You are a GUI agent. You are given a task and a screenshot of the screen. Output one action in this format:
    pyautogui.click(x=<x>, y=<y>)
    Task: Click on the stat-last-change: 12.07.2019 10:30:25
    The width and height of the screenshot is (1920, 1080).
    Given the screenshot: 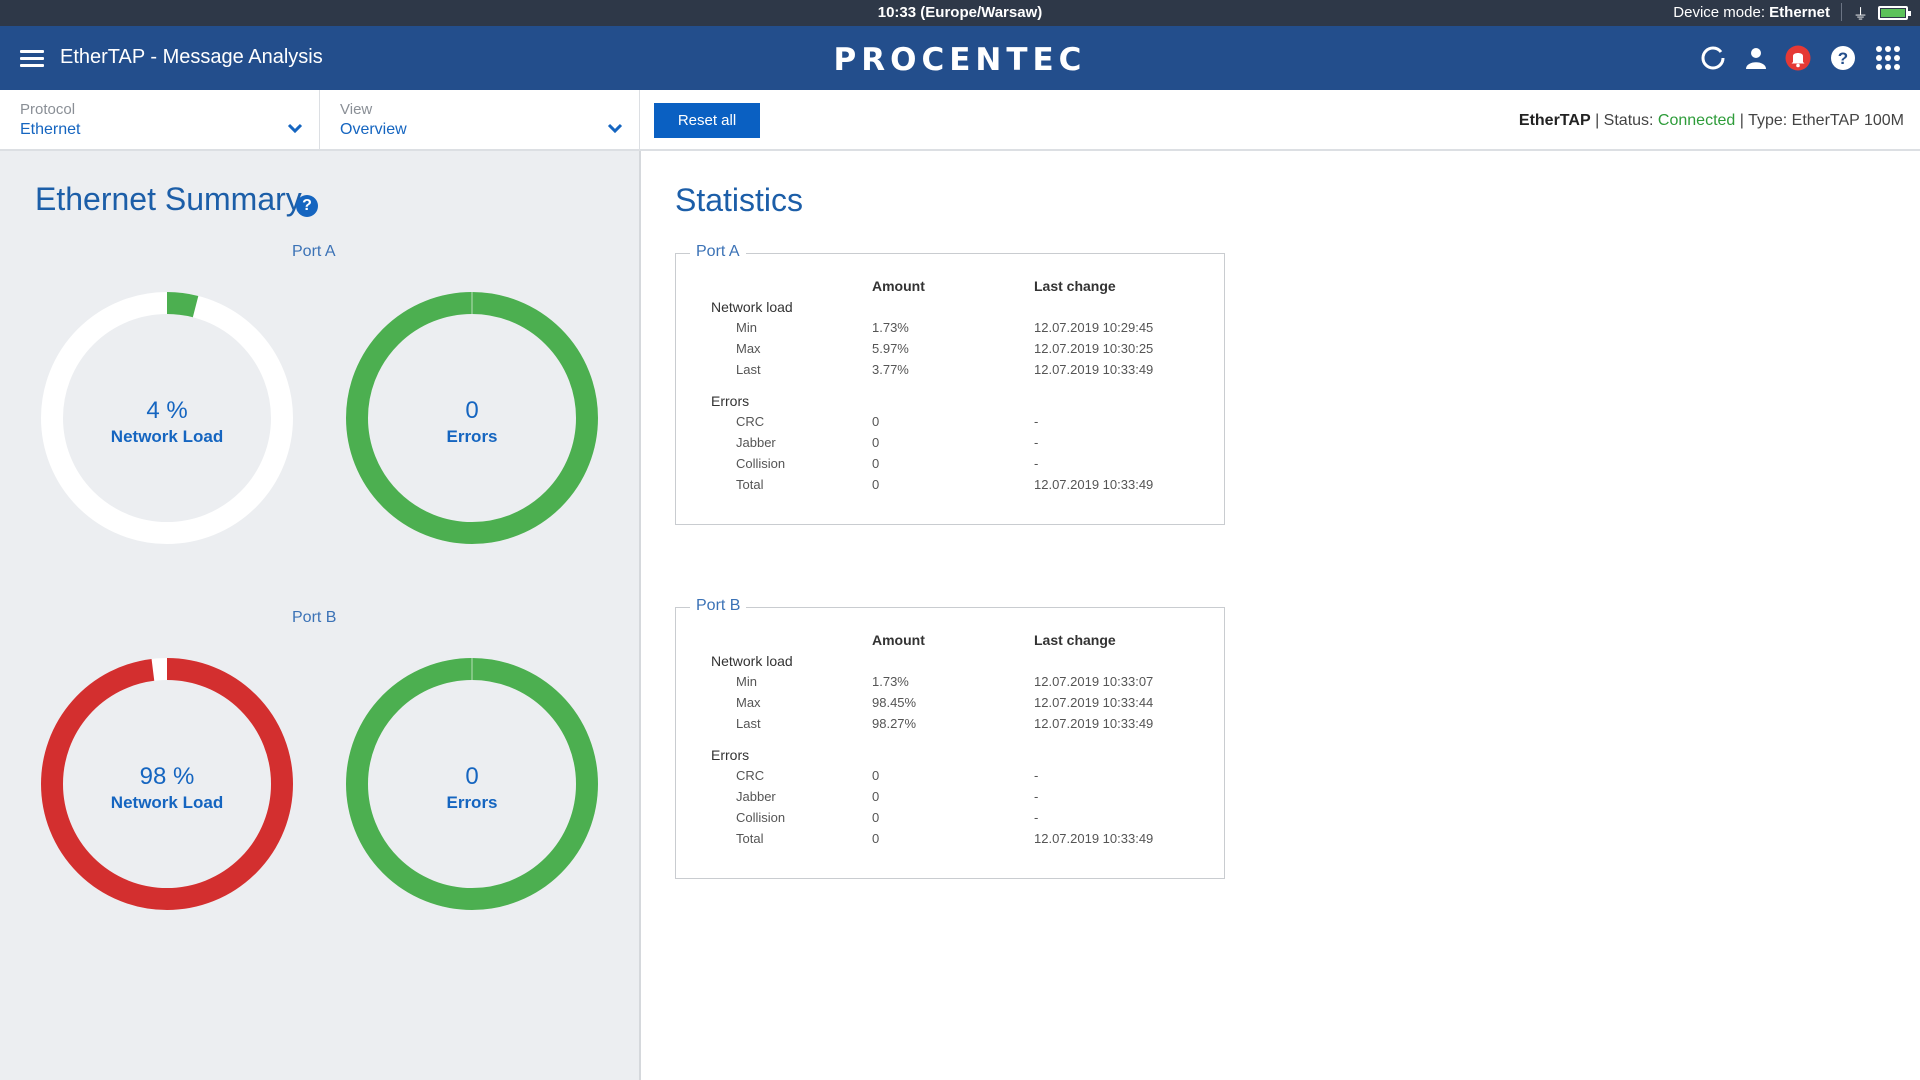 What is the action you would take?
    pyautogui.click(x=1094, y=348)
    